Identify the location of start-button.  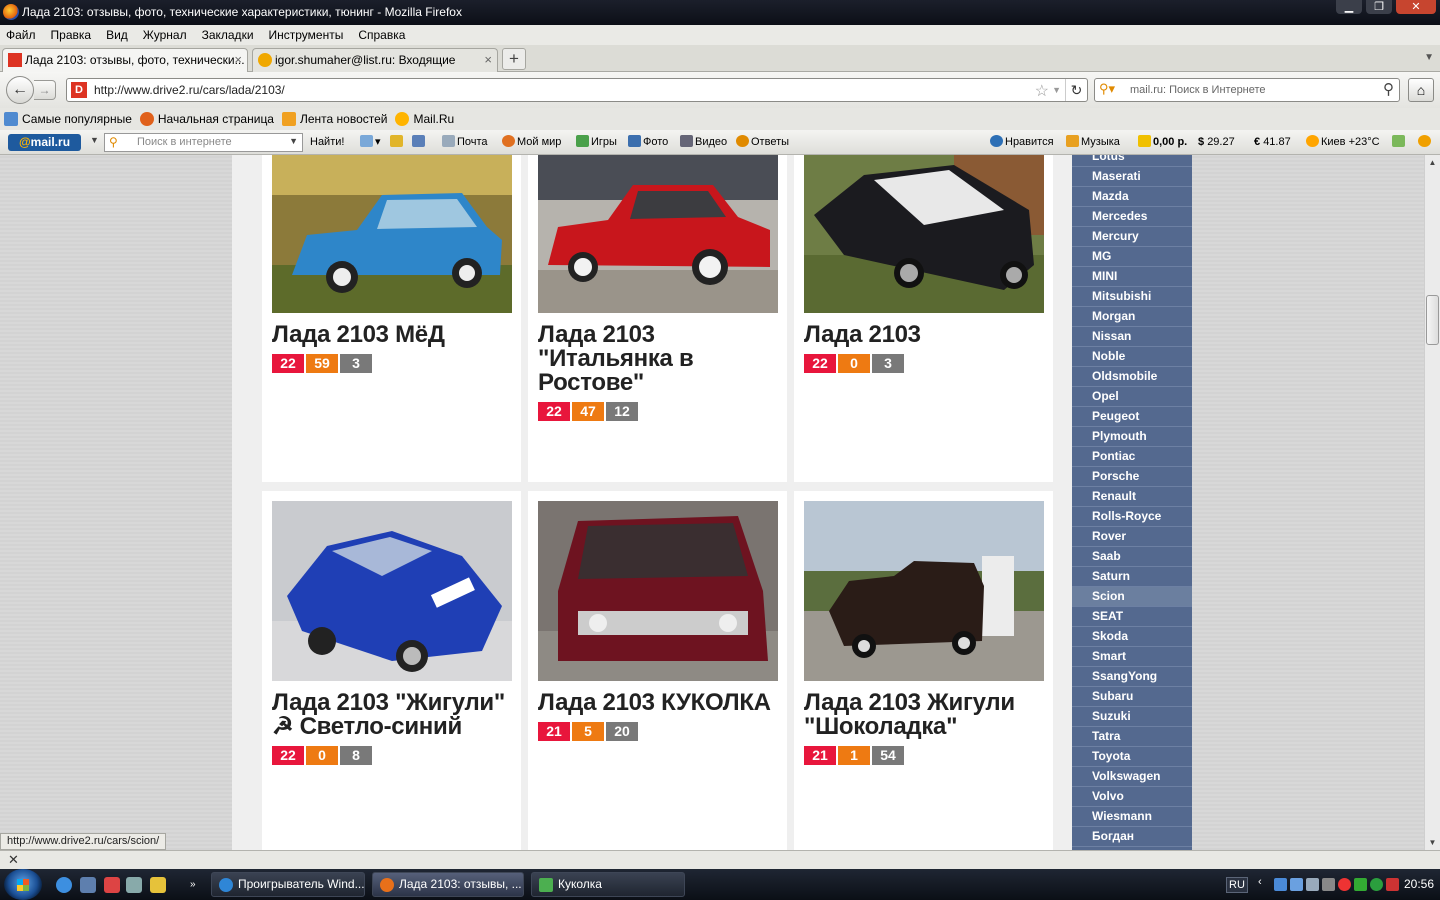
(23, 884).